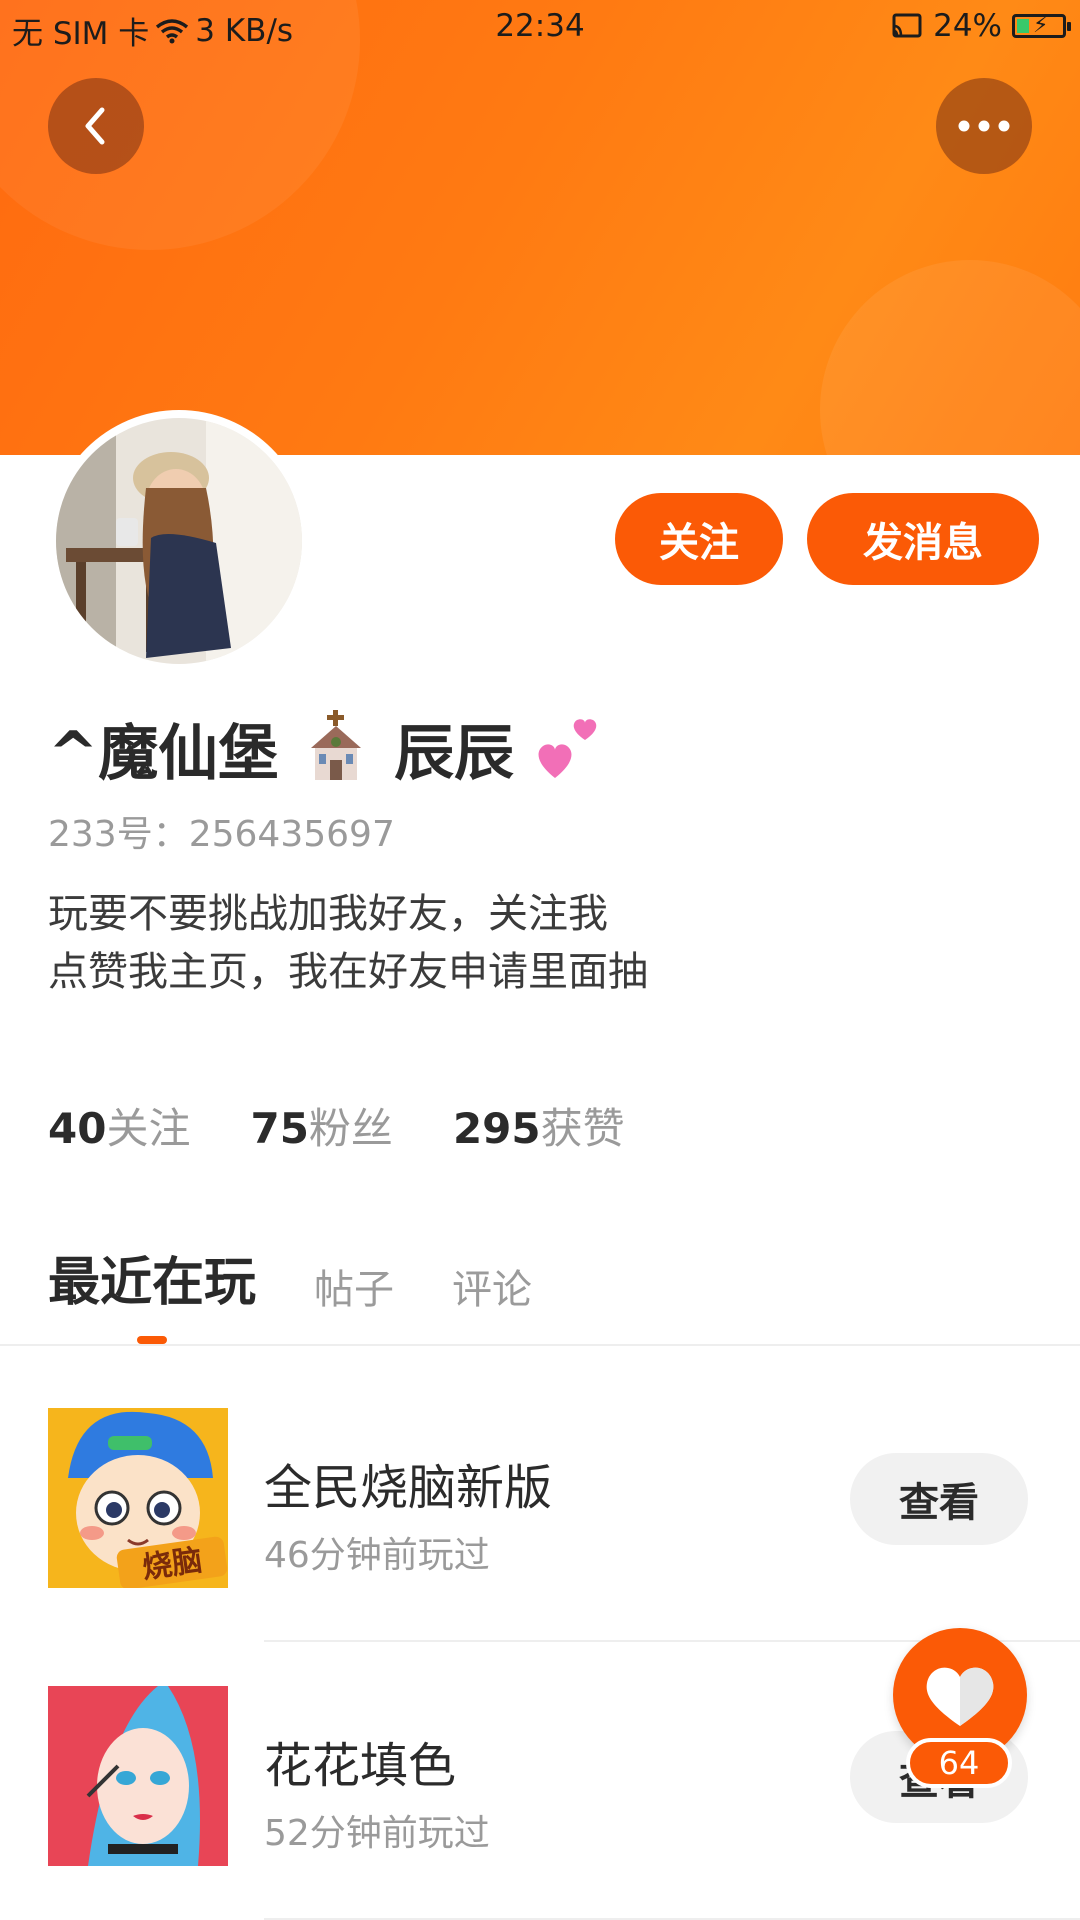  Describe the element at coordinates (939, 1499) in the screenshot. I see `view-button: 查看` at that location.